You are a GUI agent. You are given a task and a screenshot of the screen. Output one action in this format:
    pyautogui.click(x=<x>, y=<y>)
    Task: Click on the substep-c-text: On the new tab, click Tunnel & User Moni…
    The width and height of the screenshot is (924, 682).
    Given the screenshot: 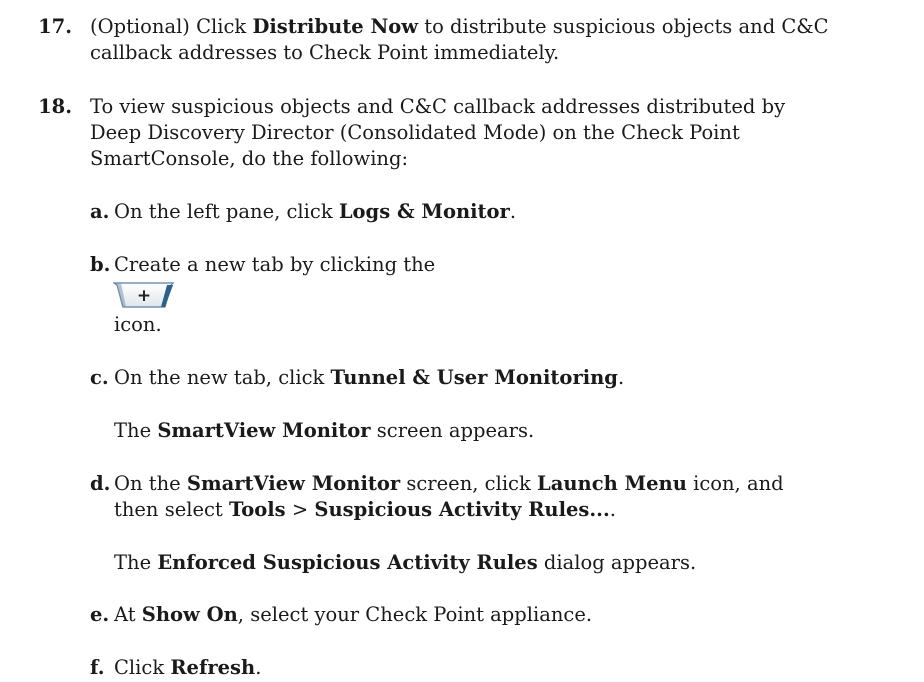 What is the action you would take?
    pyautogui.click(x=369, y=378)
    